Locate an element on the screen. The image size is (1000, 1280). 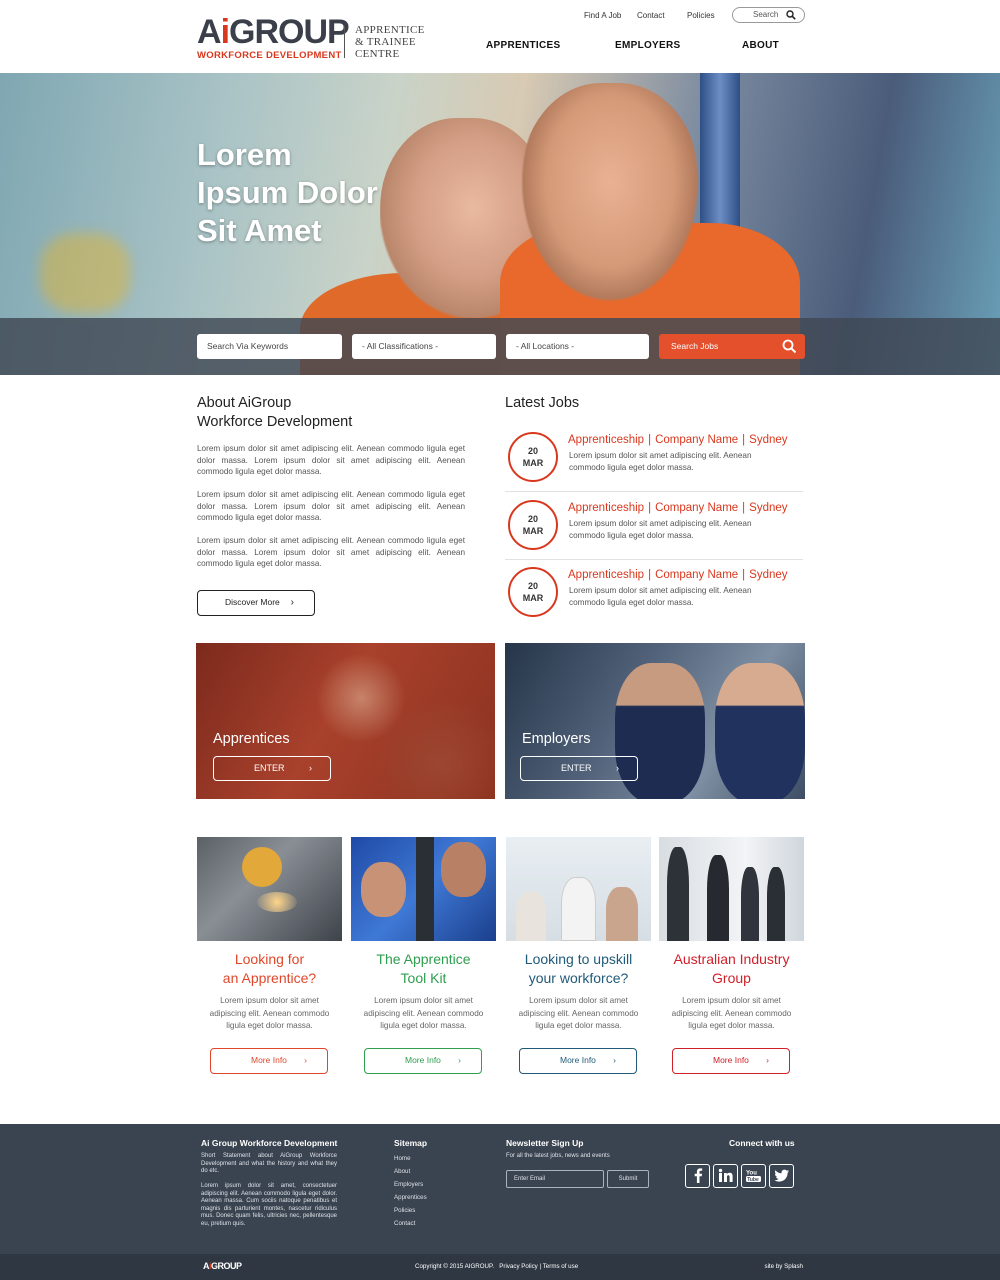
card-title: Looking for an Apprentice? is located at coordinates (269, 968).